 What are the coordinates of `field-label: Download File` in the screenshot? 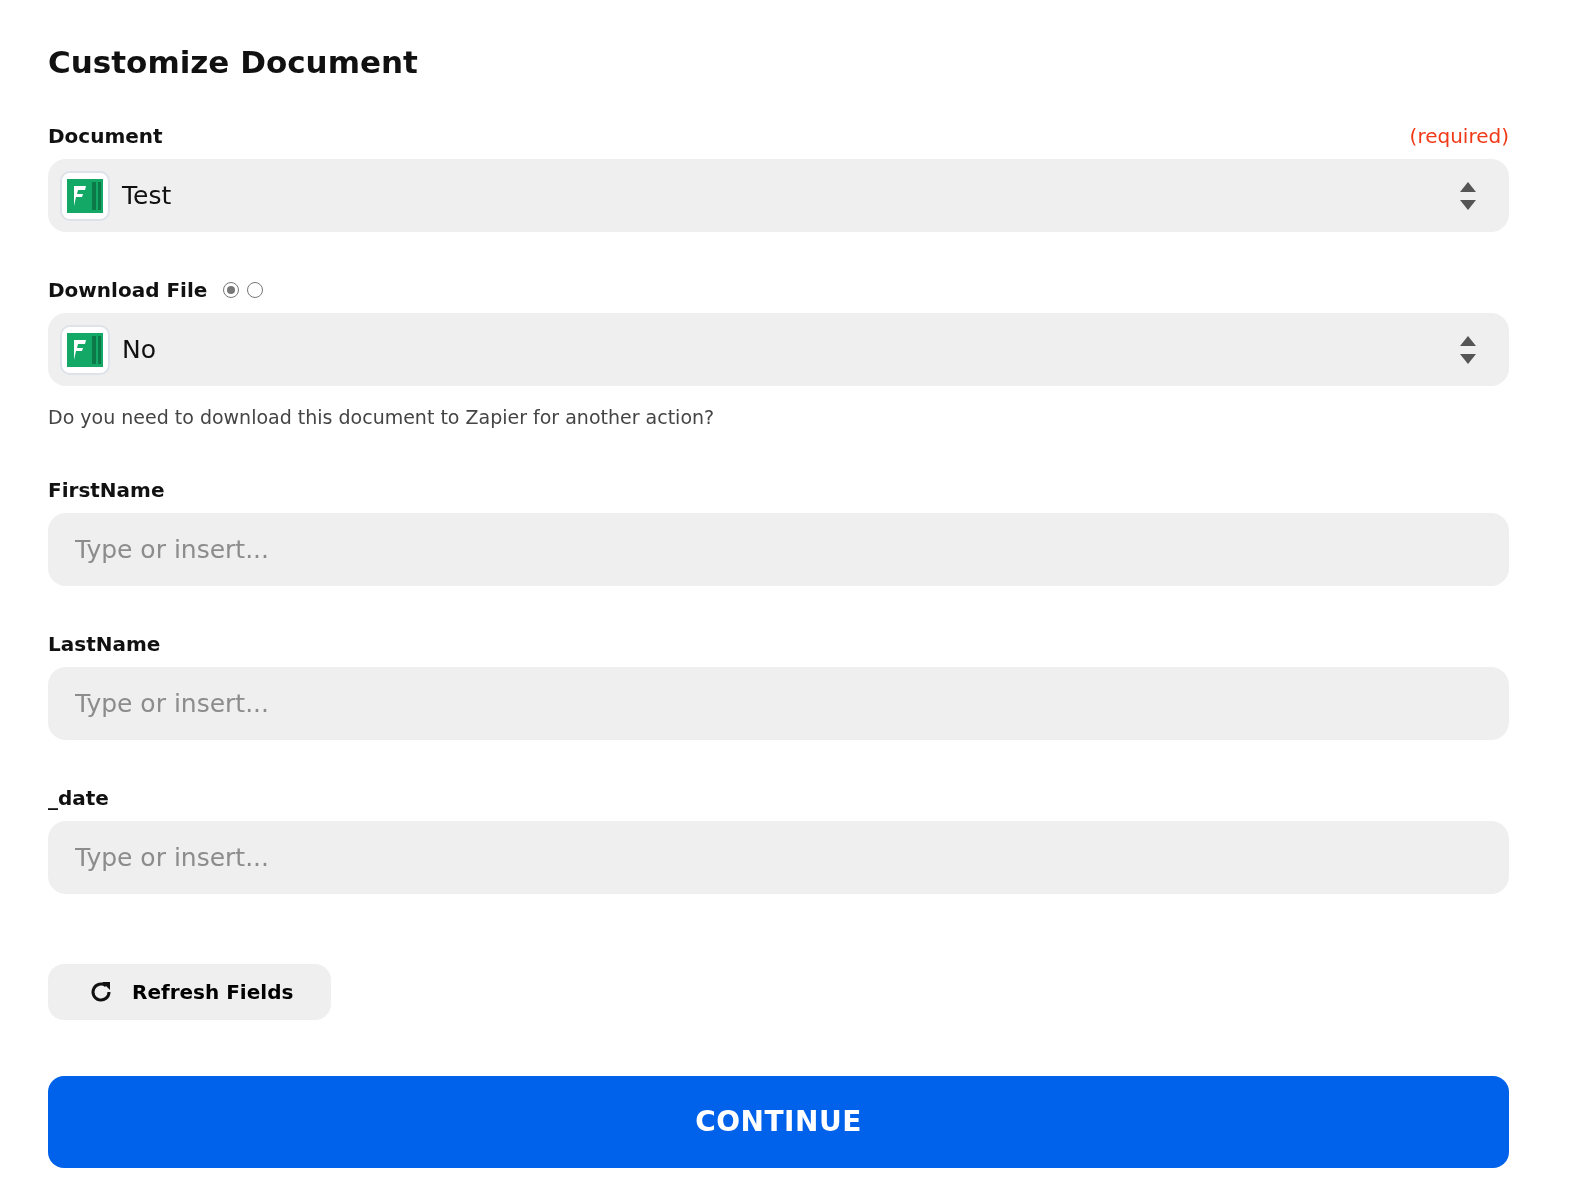 It's located at (128, 291).